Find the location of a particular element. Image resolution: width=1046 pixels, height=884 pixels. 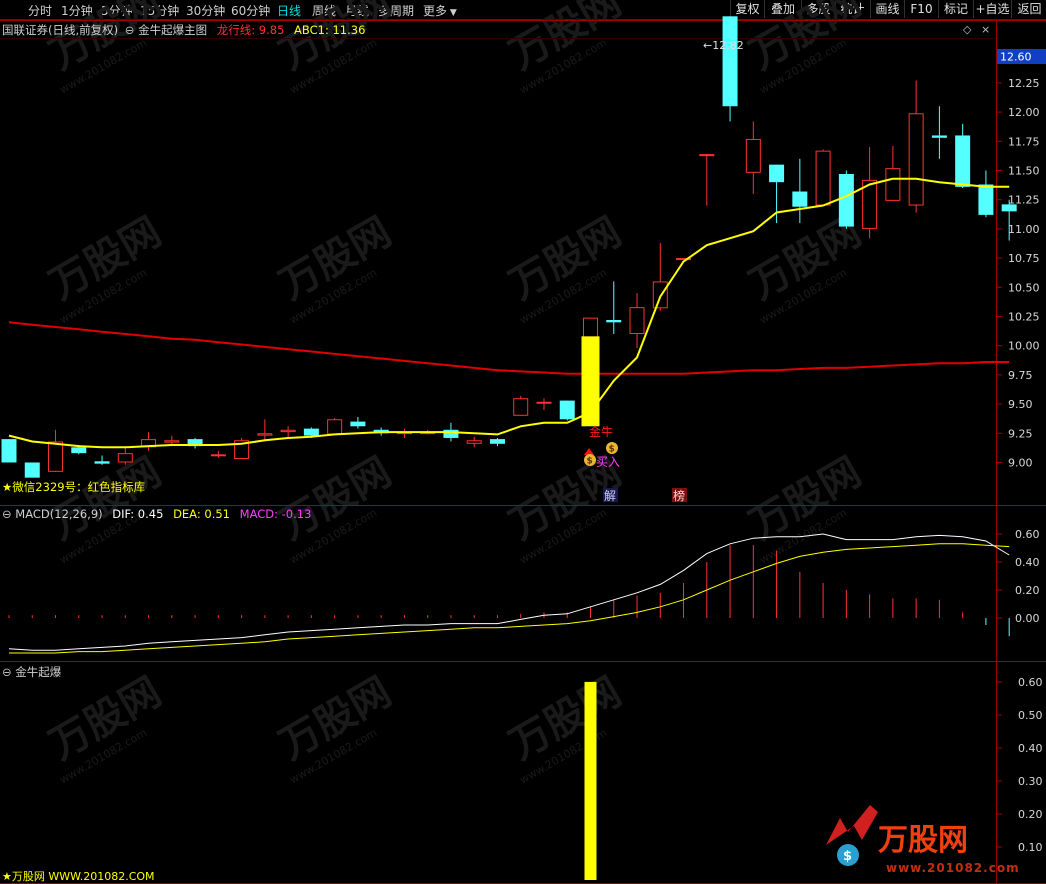

logo-arrow-icon is located at coordinates (852, 825).